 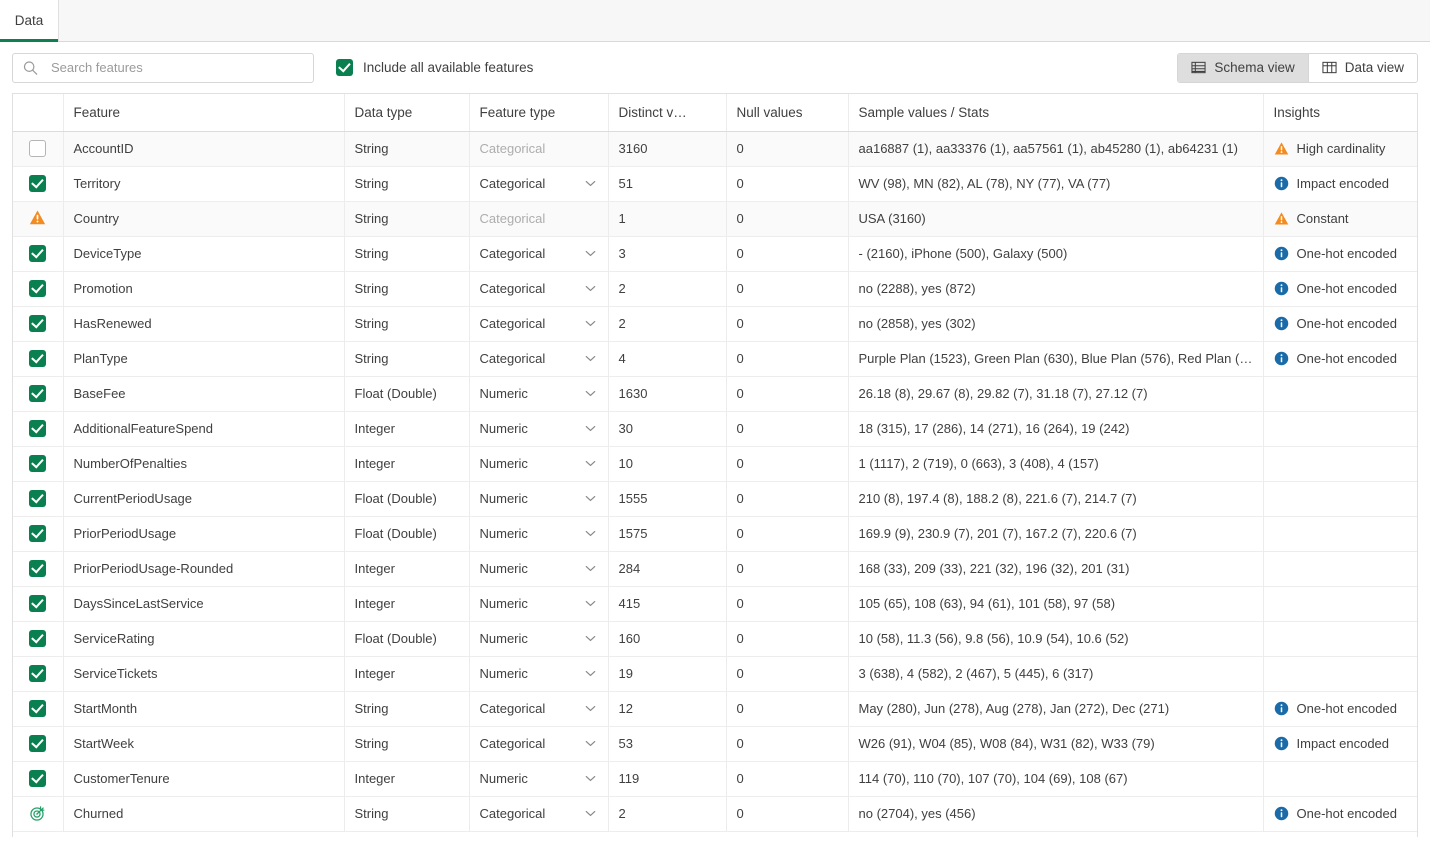 What do you see at coordinates (1340, 113) in the screenshot?
I see `col-header-insights: Insights` at bounding box center [1340, 113].